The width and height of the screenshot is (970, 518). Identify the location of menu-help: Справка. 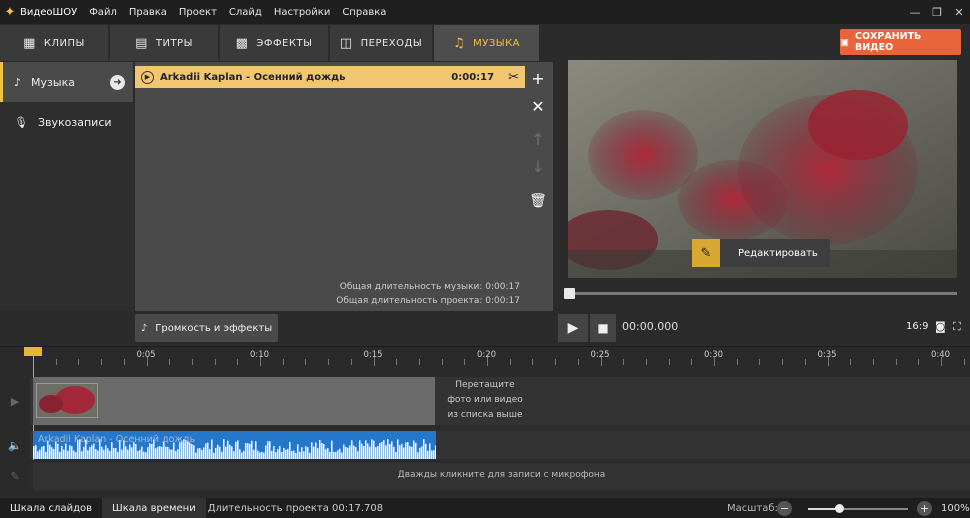
(364, 12).